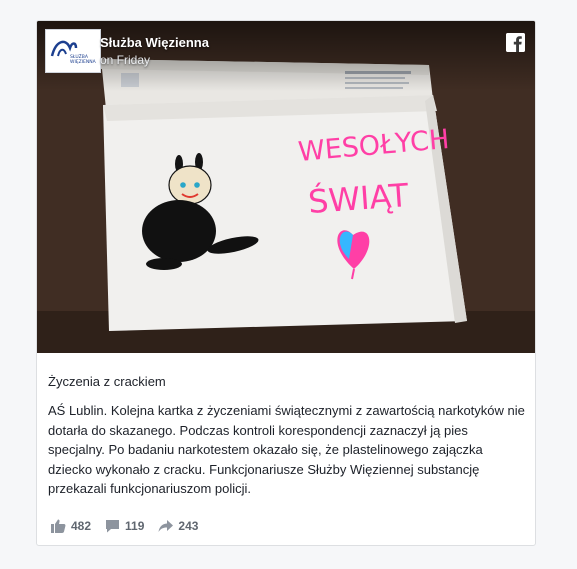 The width and height of the screenshot is (577, 569). I want to click on logo-text-line2: WIĘZIENNA, so click(83, 62).